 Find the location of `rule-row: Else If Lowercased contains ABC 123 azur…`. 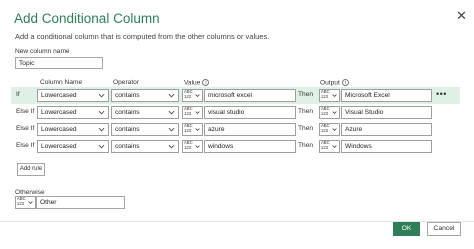

rule-row: Else If Lowercased contains ABC 123 azur… is located at coordinates (235, 129).